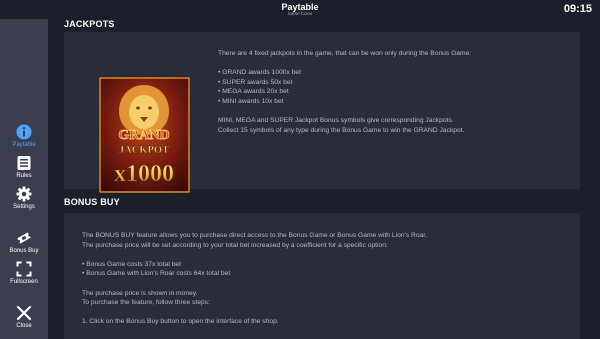 The image size is (600, 339). What do you see at coordinates (140, 293) in the screenshot?
I see `text-line: The purchase price is shown in money.` at bounding box center [140, 293].